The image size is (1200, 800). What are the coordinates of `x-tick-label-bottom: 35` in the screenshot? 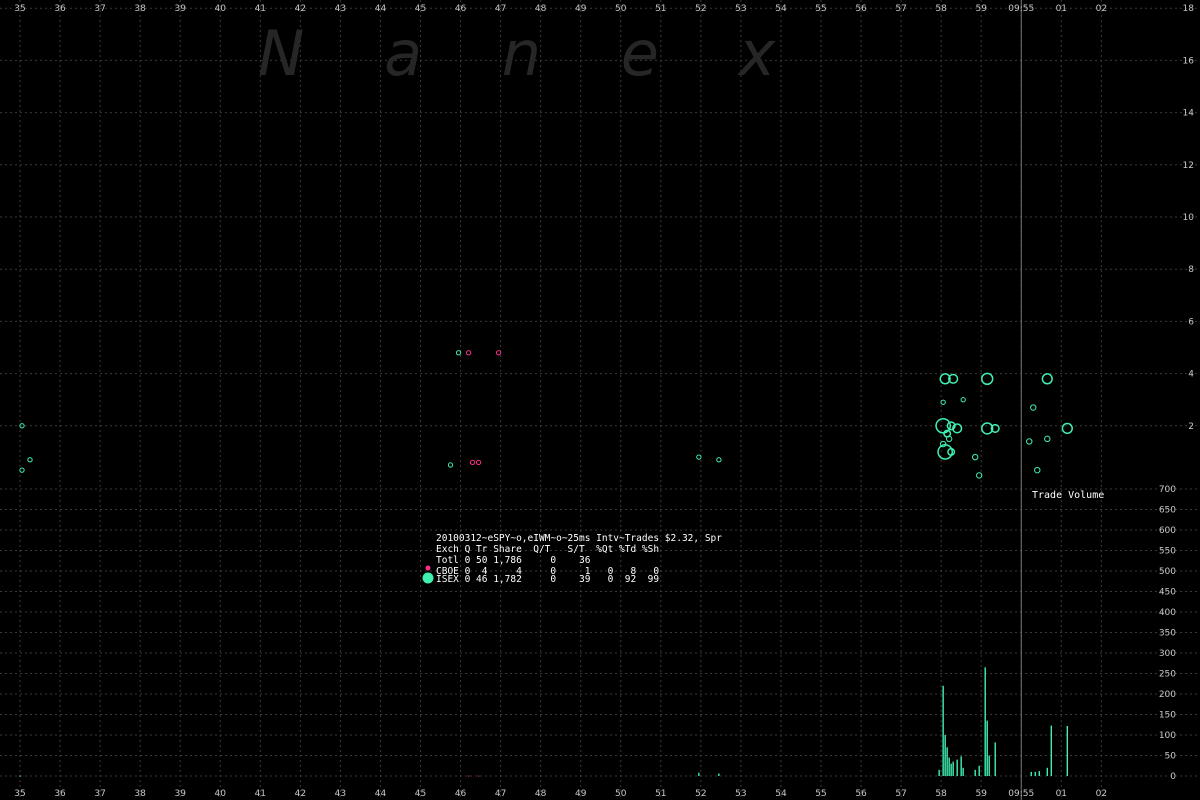 It's located at (19, 794).